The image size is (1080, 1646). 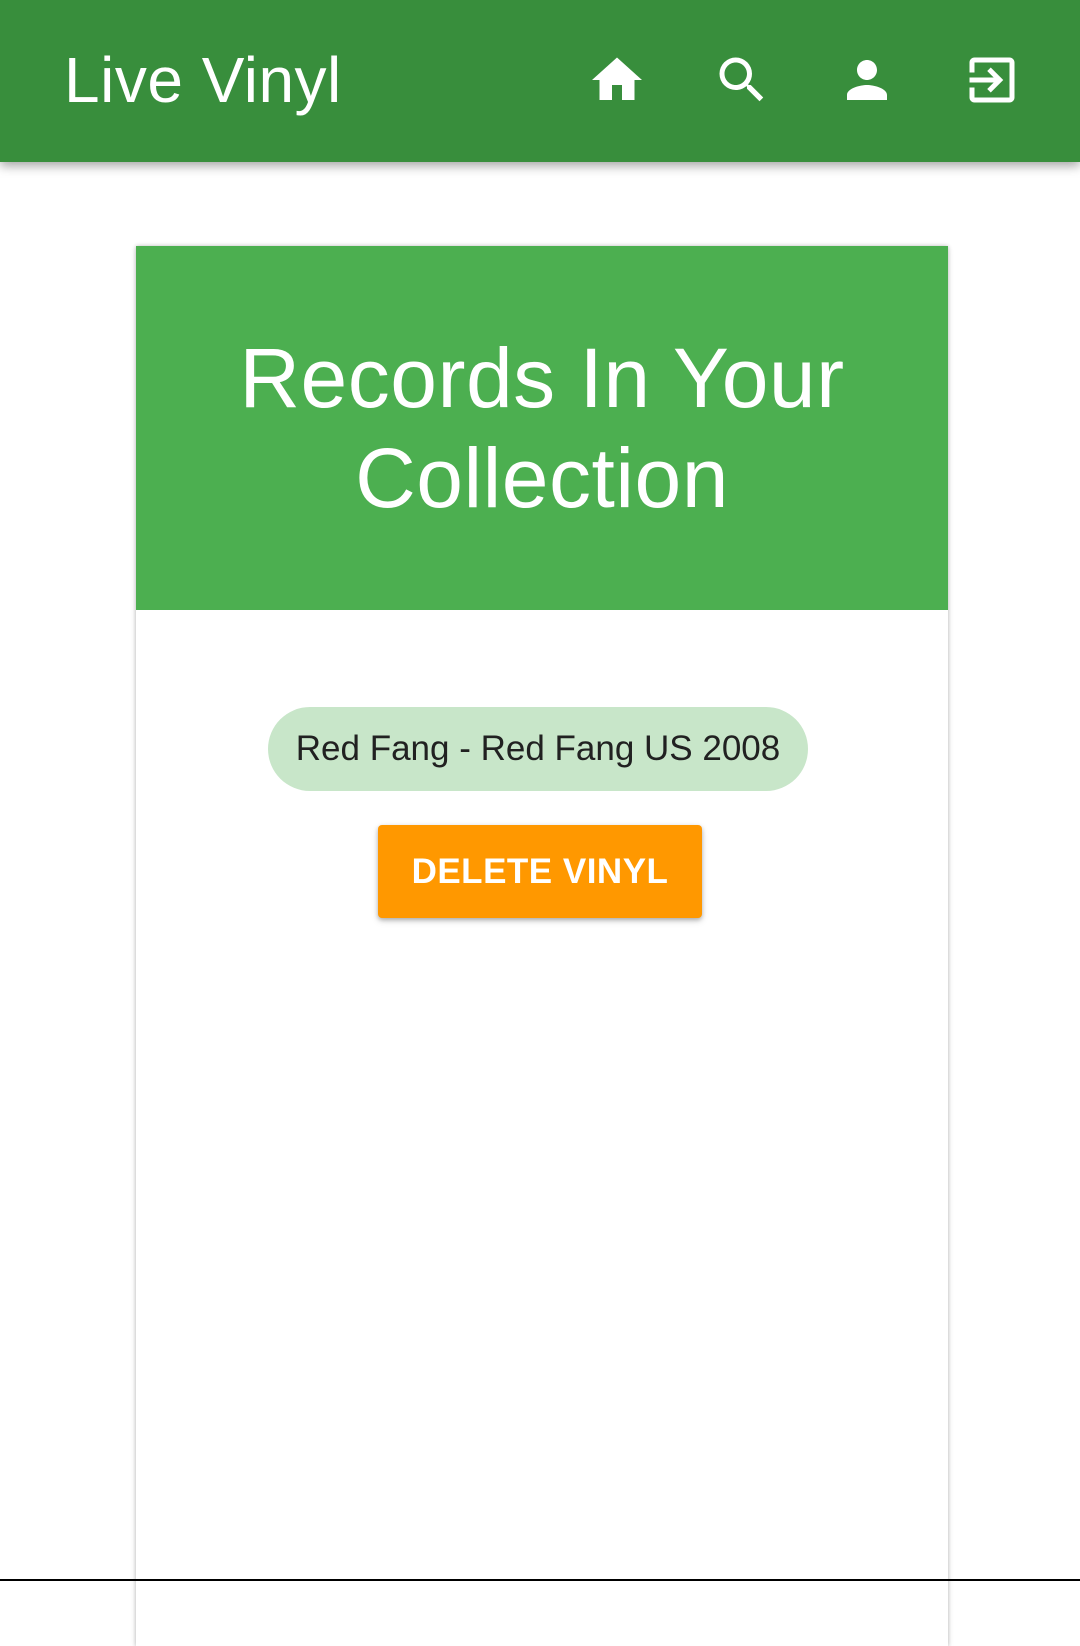 What do you see at coordinates (540, 871) in the screenshot?
I see `delete-vinyl-button: DELETE VINYL` at bounding box center [540, 871].